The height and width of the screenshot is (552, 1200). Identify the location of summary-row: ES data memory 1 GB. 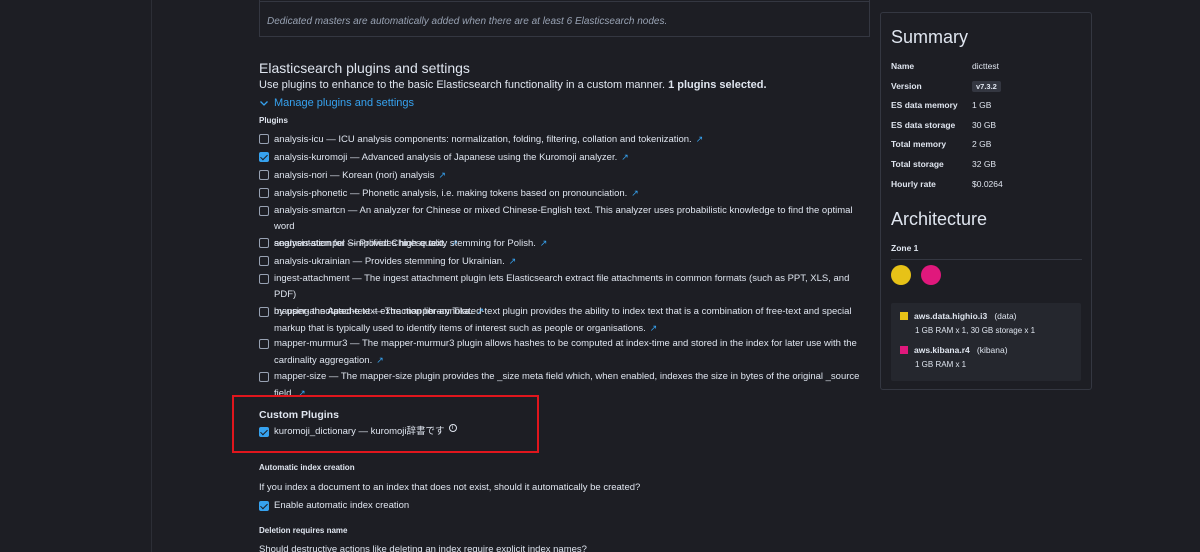
(988, 105).